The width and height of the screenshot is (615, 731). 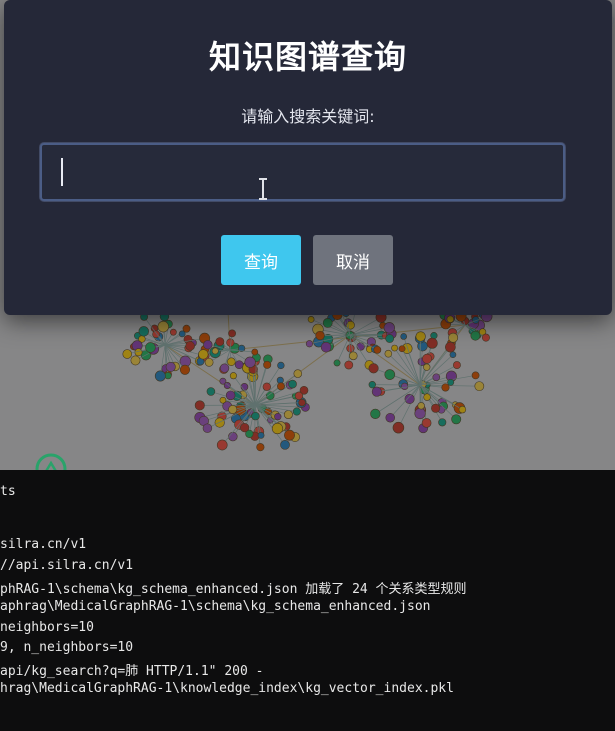 I want to click on terminal-line: api/kg_search?q=肺 HTTP/1.1" 200 -, so click(x=132, y=671).